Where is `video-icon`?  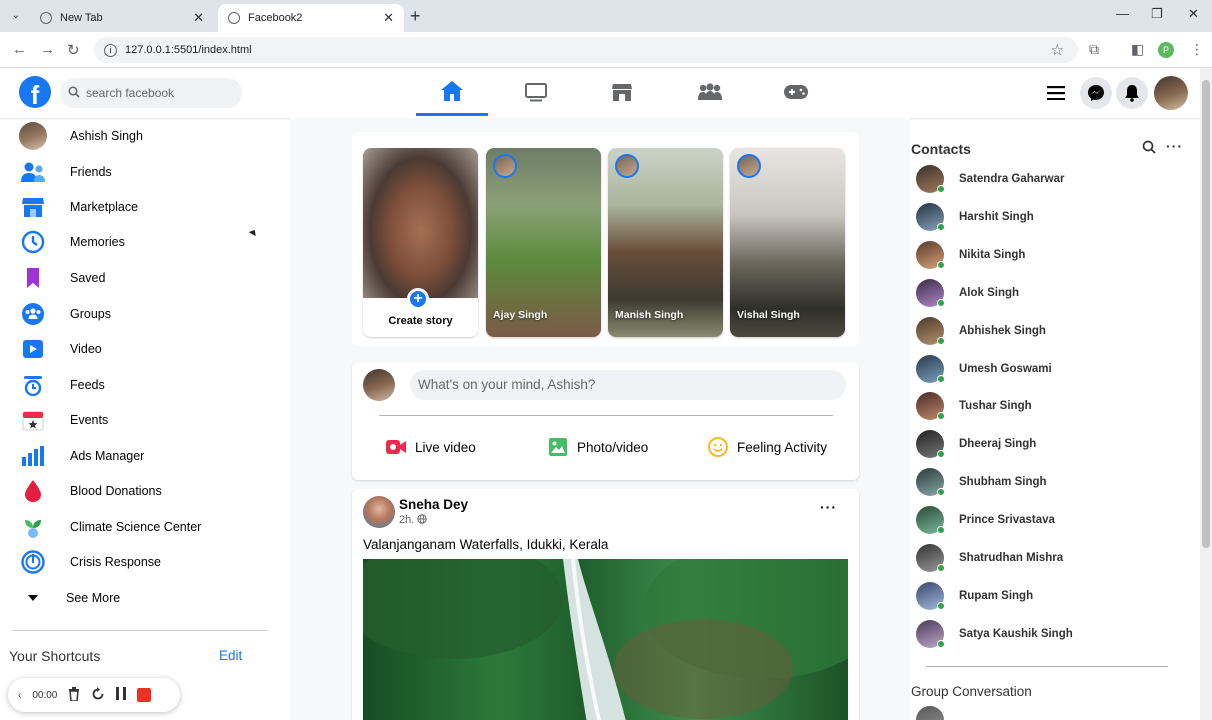
video-icon is located at coordinates (33, 349).